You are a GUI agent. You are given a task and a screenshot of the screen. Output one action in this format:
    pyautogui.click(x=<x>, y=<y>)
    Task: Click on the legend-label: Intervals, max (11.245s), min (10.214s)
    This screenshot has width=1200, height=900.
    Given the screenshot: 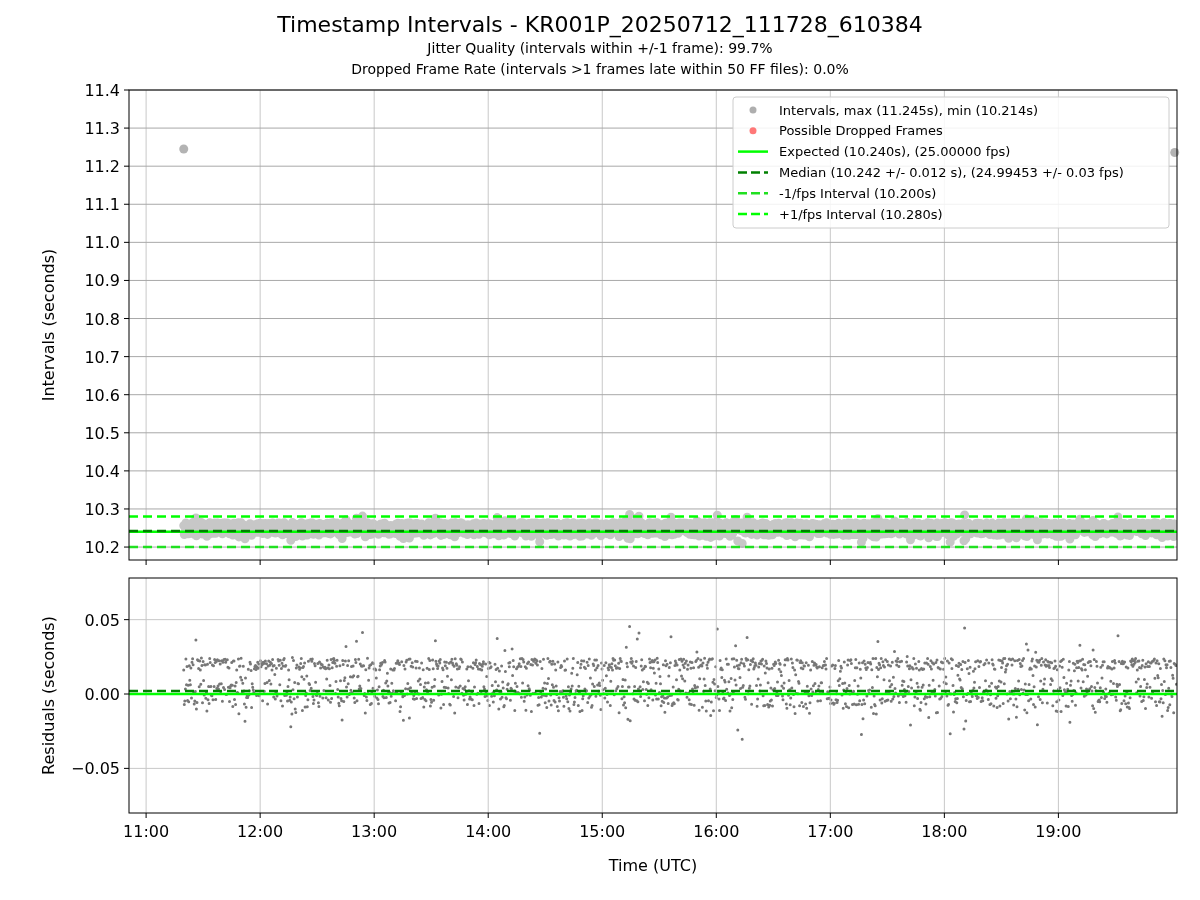 What is the action you would take?
    pyautogui.click(x=908, y=110)
    